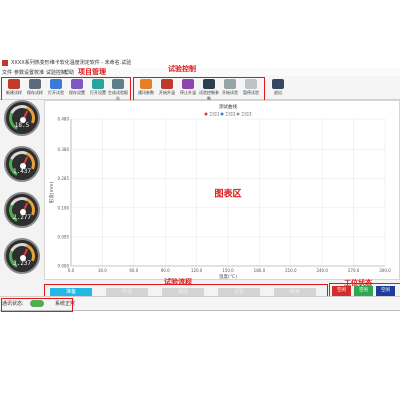 The width and height of the screenshot is (400, 400). What do you see at coordinates (22, 125) in the screenshot?
I see `gauge-value: 18.5` at bounding box center [22, 125].